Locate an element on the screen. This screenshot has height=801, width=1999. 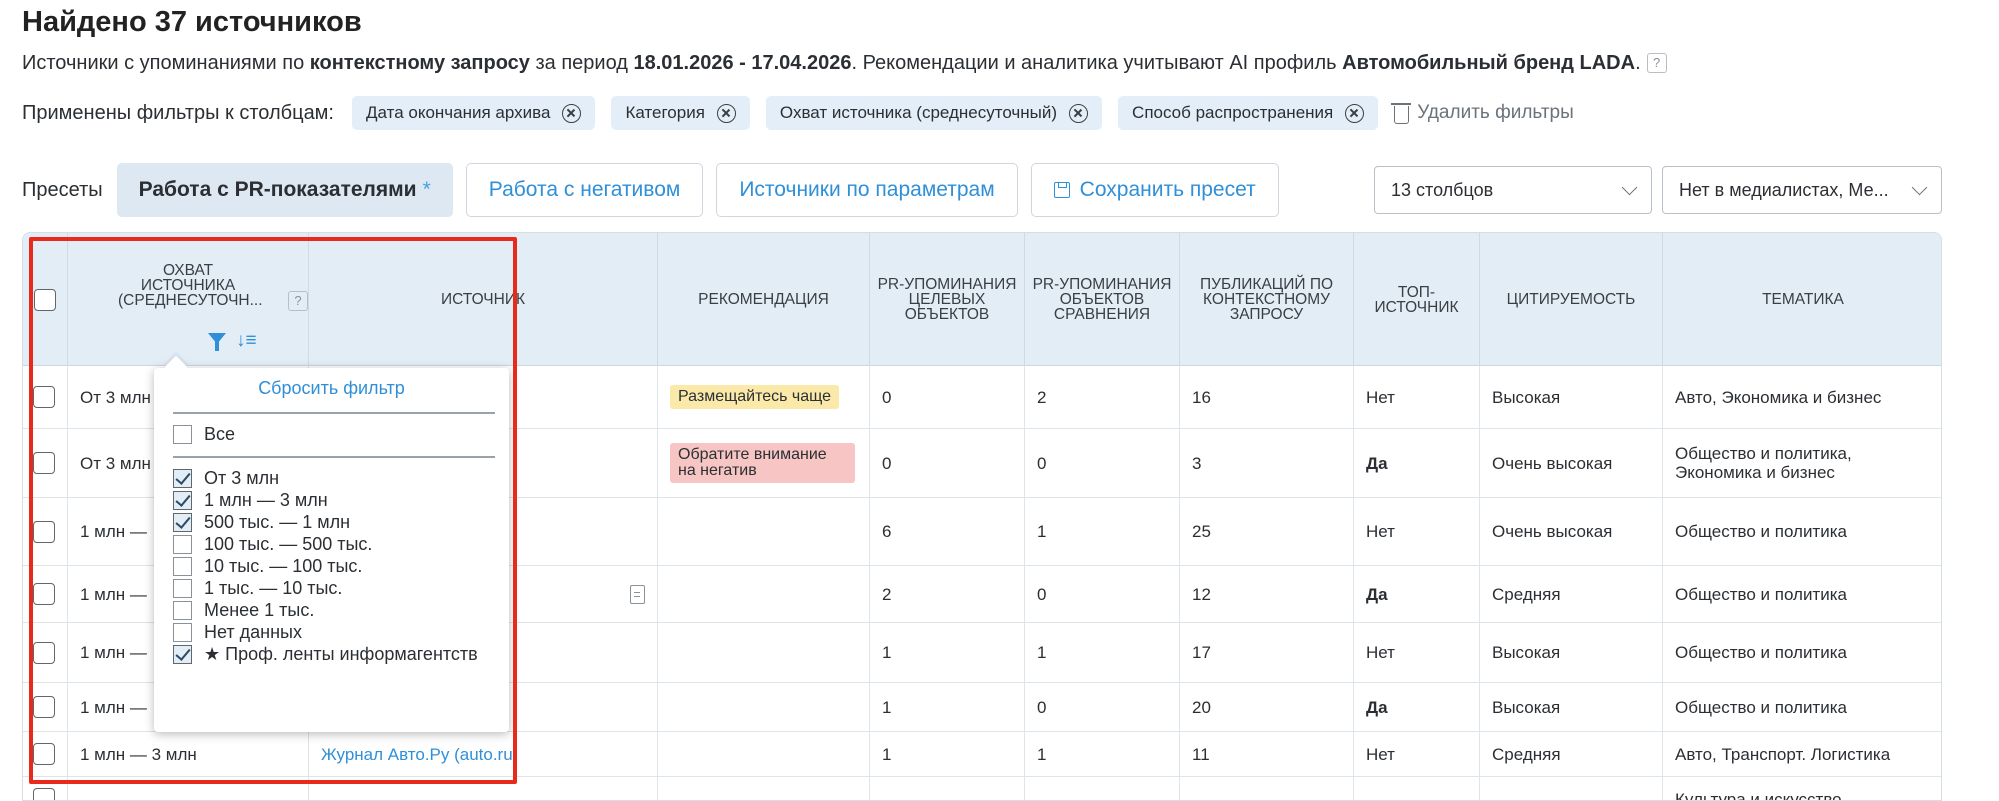
cell-pr-compare: 0 is located at coordinates (1102, 463).